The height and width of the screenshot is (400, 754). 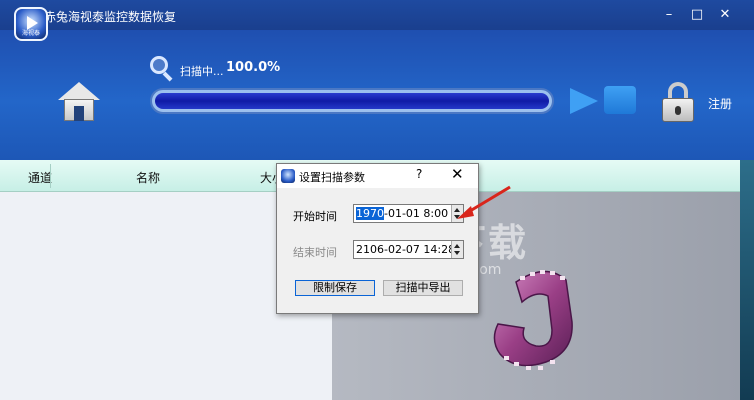 I want to click on end-time-field: 2106-02-07 14:28, so click(x=408, y=249).